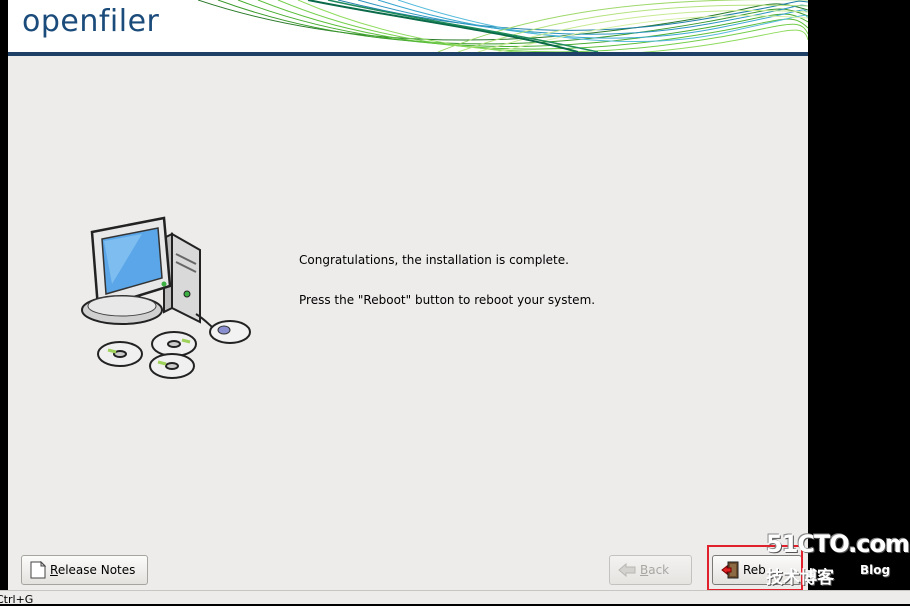 Image resolution: width=910 pixels, height=606 pixels. I want to click on header-divider, so click(408, 54).